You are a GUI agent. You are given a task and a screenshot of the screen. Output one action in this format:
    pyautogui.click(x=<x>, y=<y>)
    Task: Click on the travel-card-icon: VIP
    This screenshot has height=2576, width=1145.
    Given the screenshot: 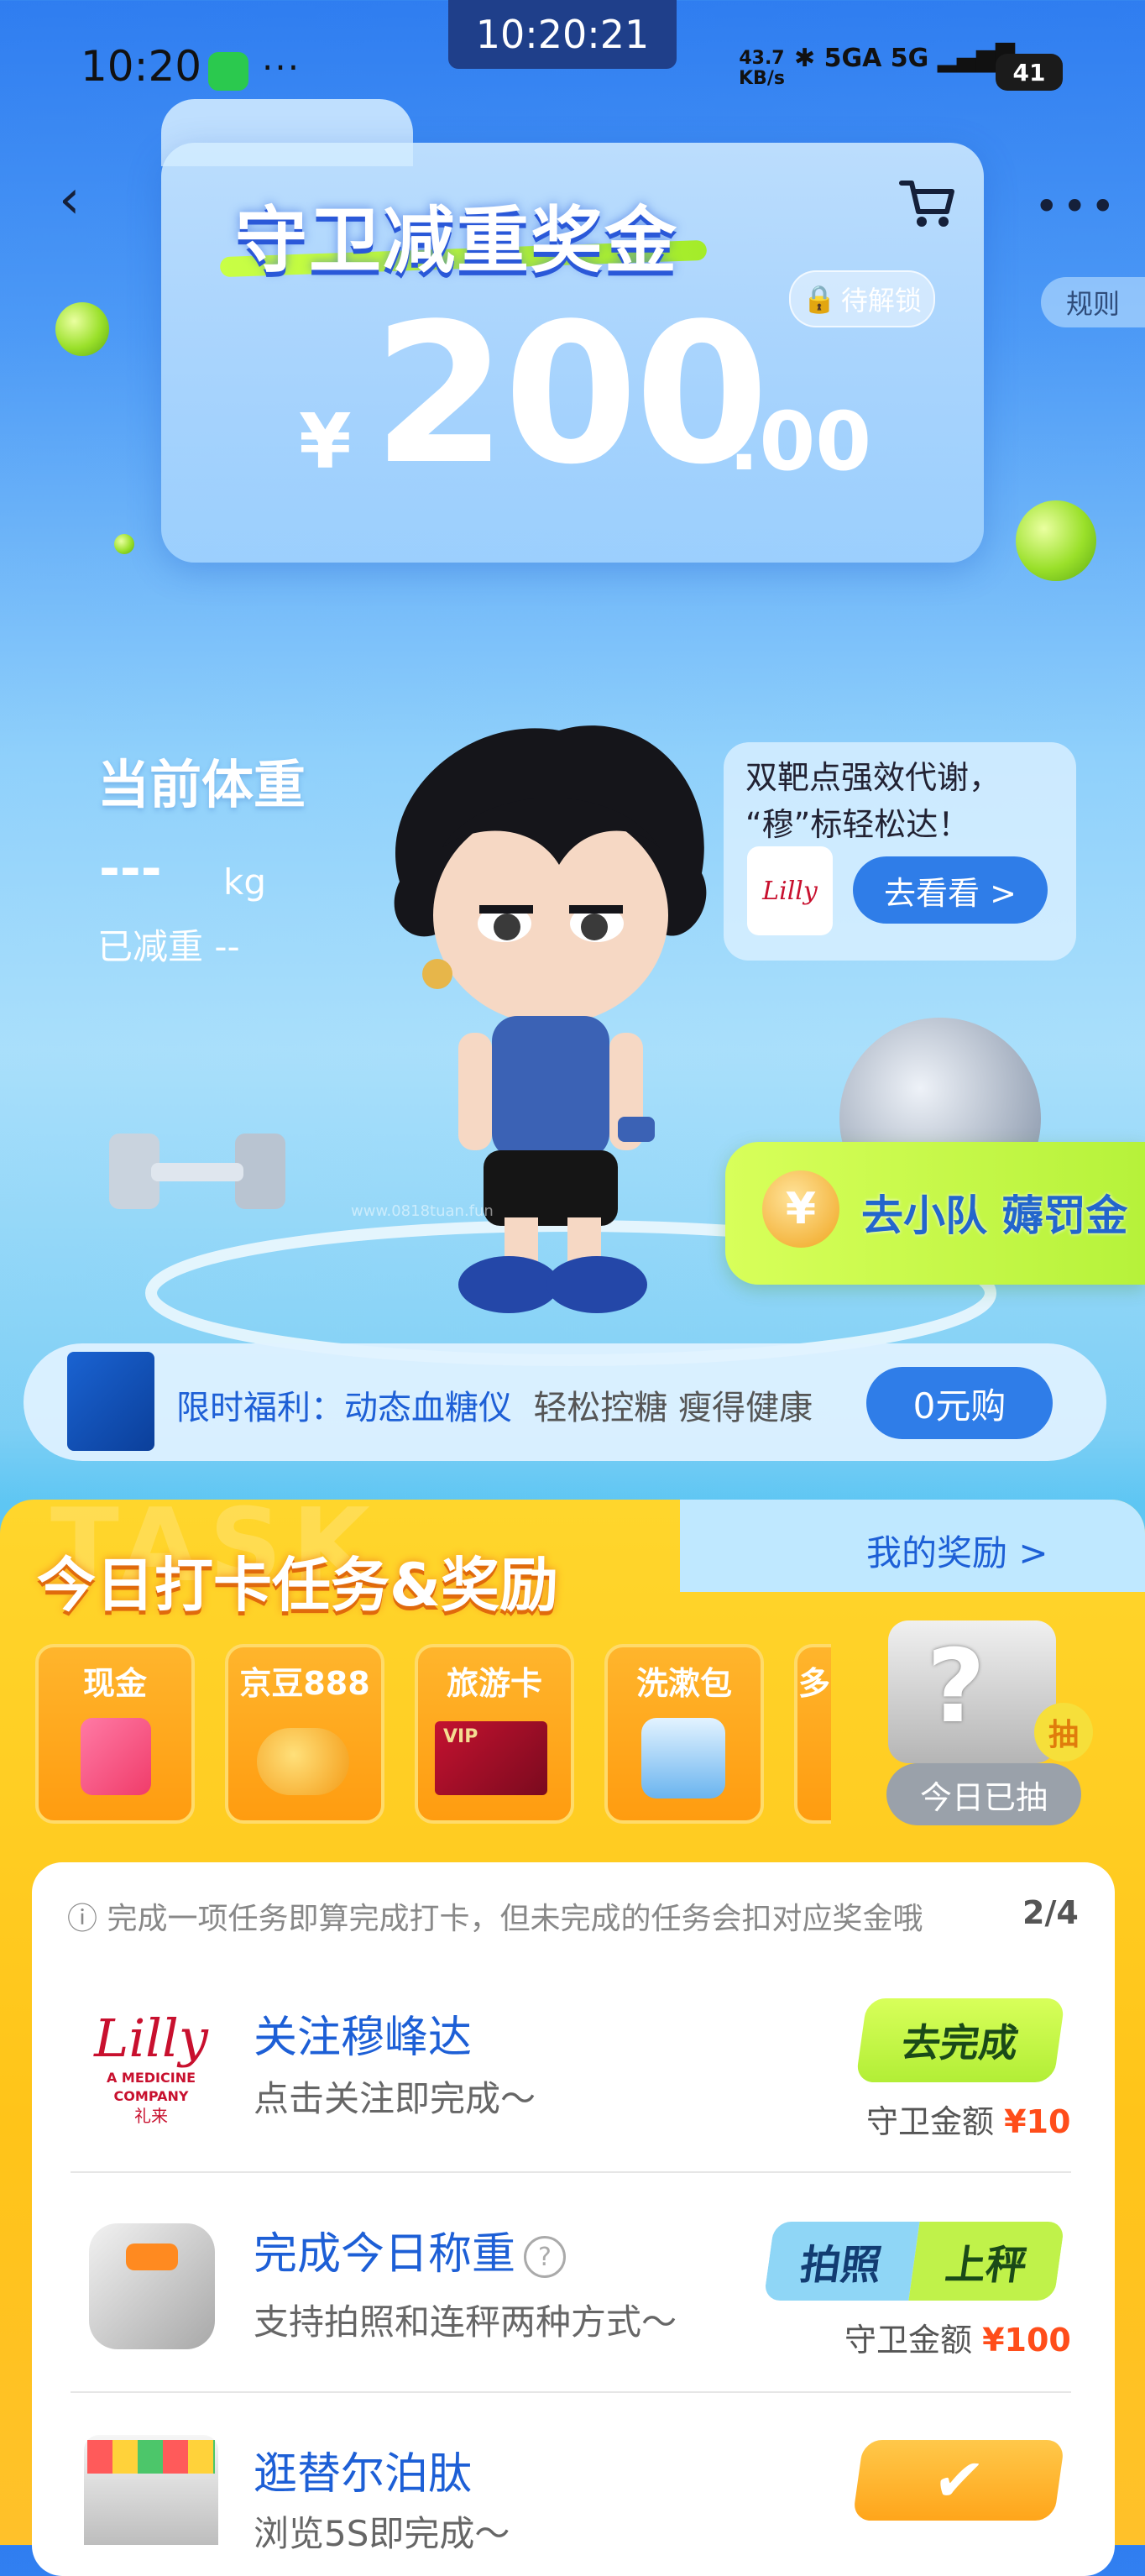 What is the action you would take?
    pyautogui.click(x=491, y=1758)
    